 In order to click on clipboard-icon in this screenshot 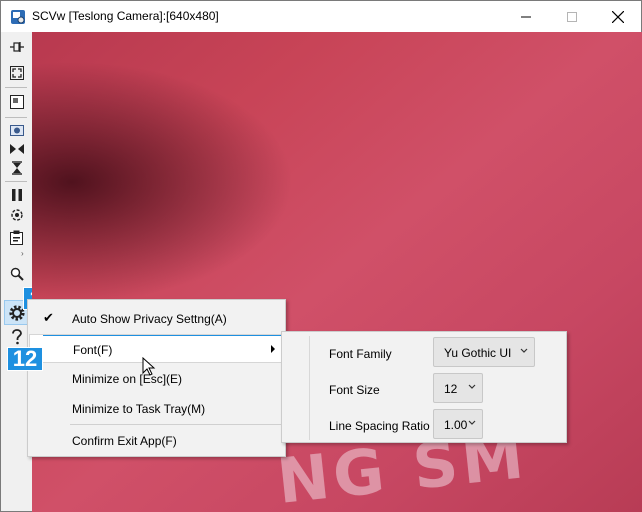, I will do `click(16, 237)`.